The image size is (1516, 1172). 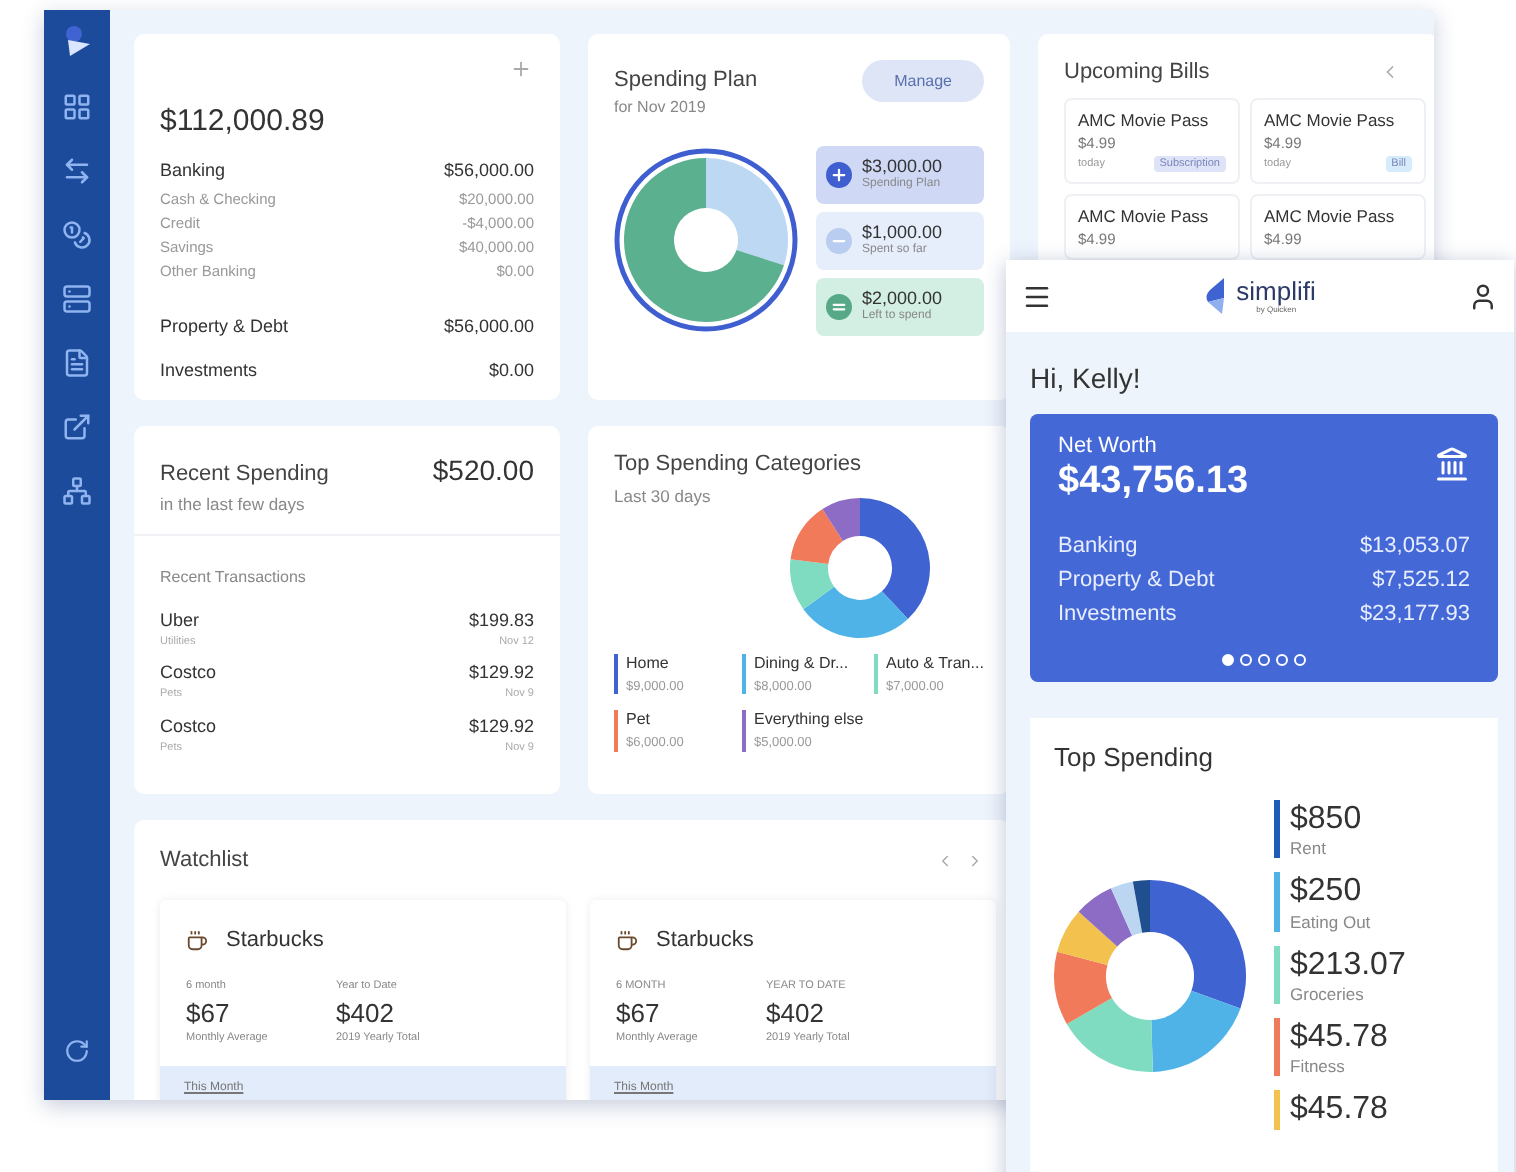 What do you see at coordinates (501, 621) in the screenshot?
I see `transaction-amount: $199.83` at bounding box center [501, 621].